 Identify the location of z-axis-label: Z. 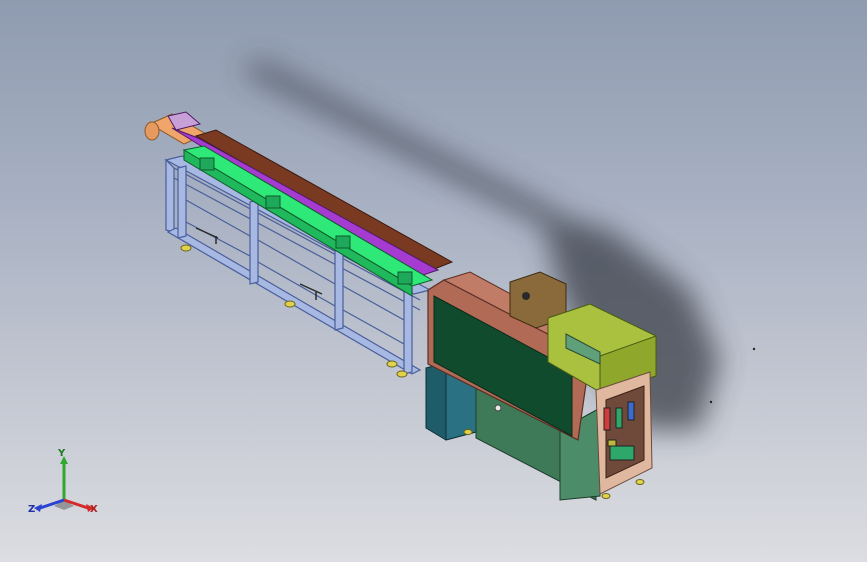
(32, 509).